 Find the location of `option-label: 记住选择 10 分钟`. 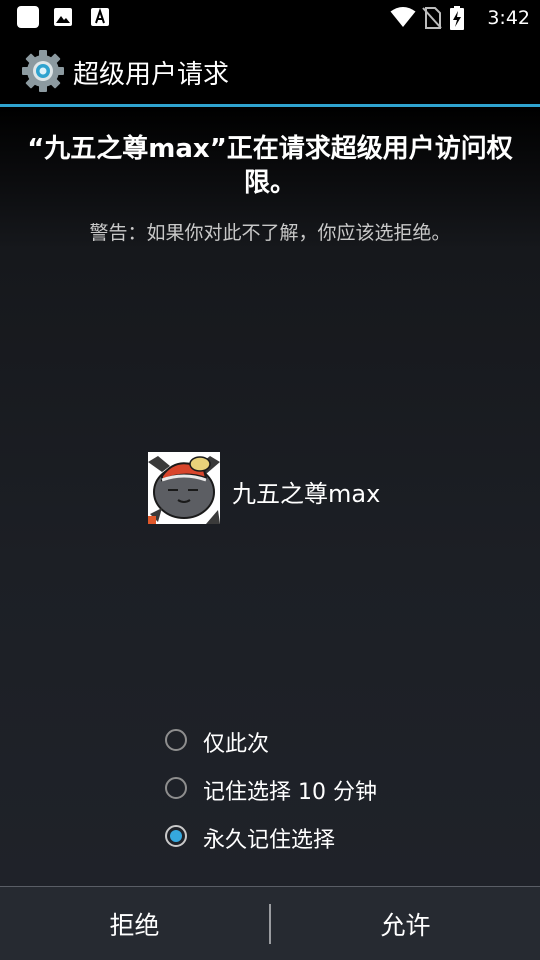

option-label: 记住选择 10 分钟 is located at coordinates (290, 792).